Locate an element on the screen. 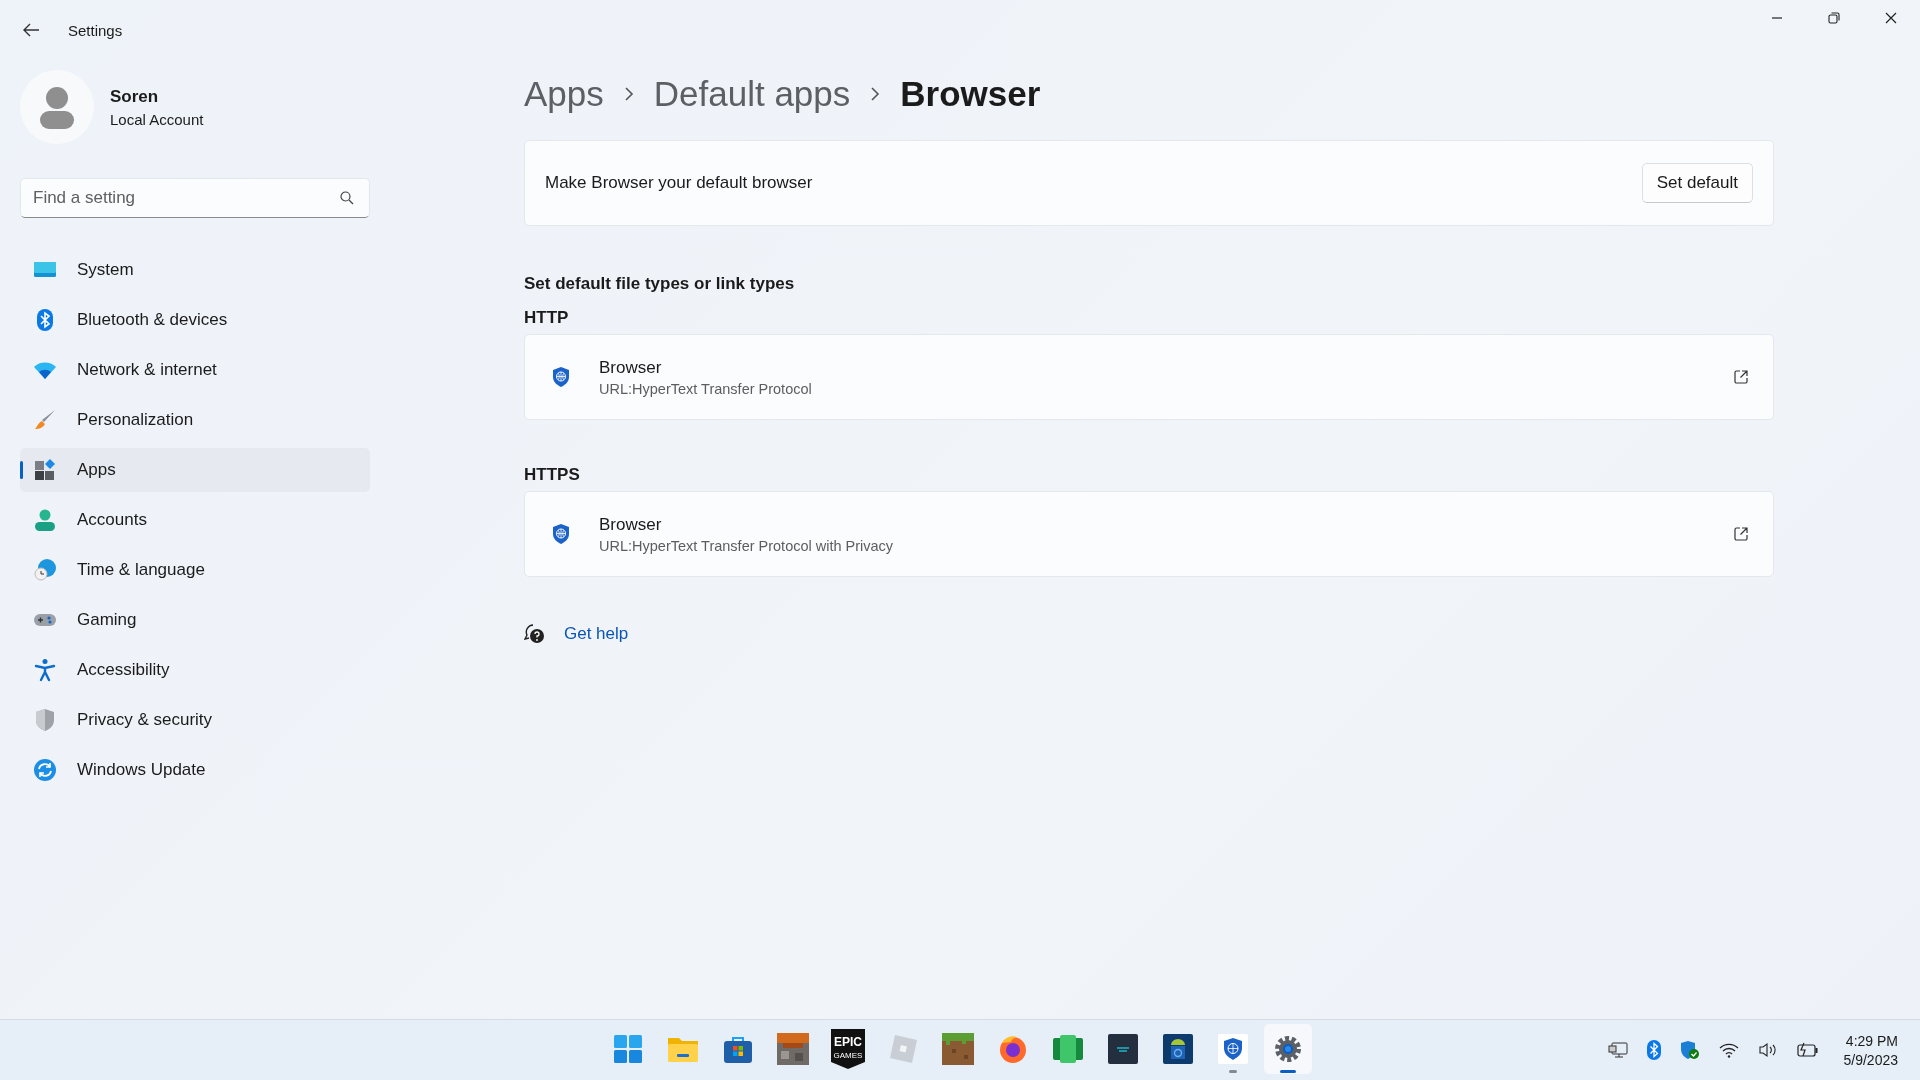  shield-check-icon is located at coordinates (1689, 1050).